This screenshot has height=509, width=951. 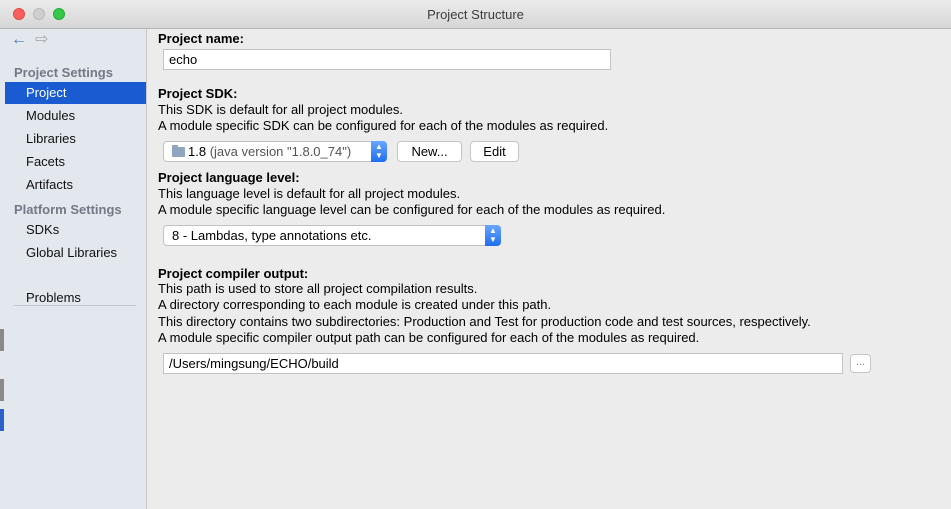 I want to click on sidebar-item-facets: Facets, so click(x=75, y=162).